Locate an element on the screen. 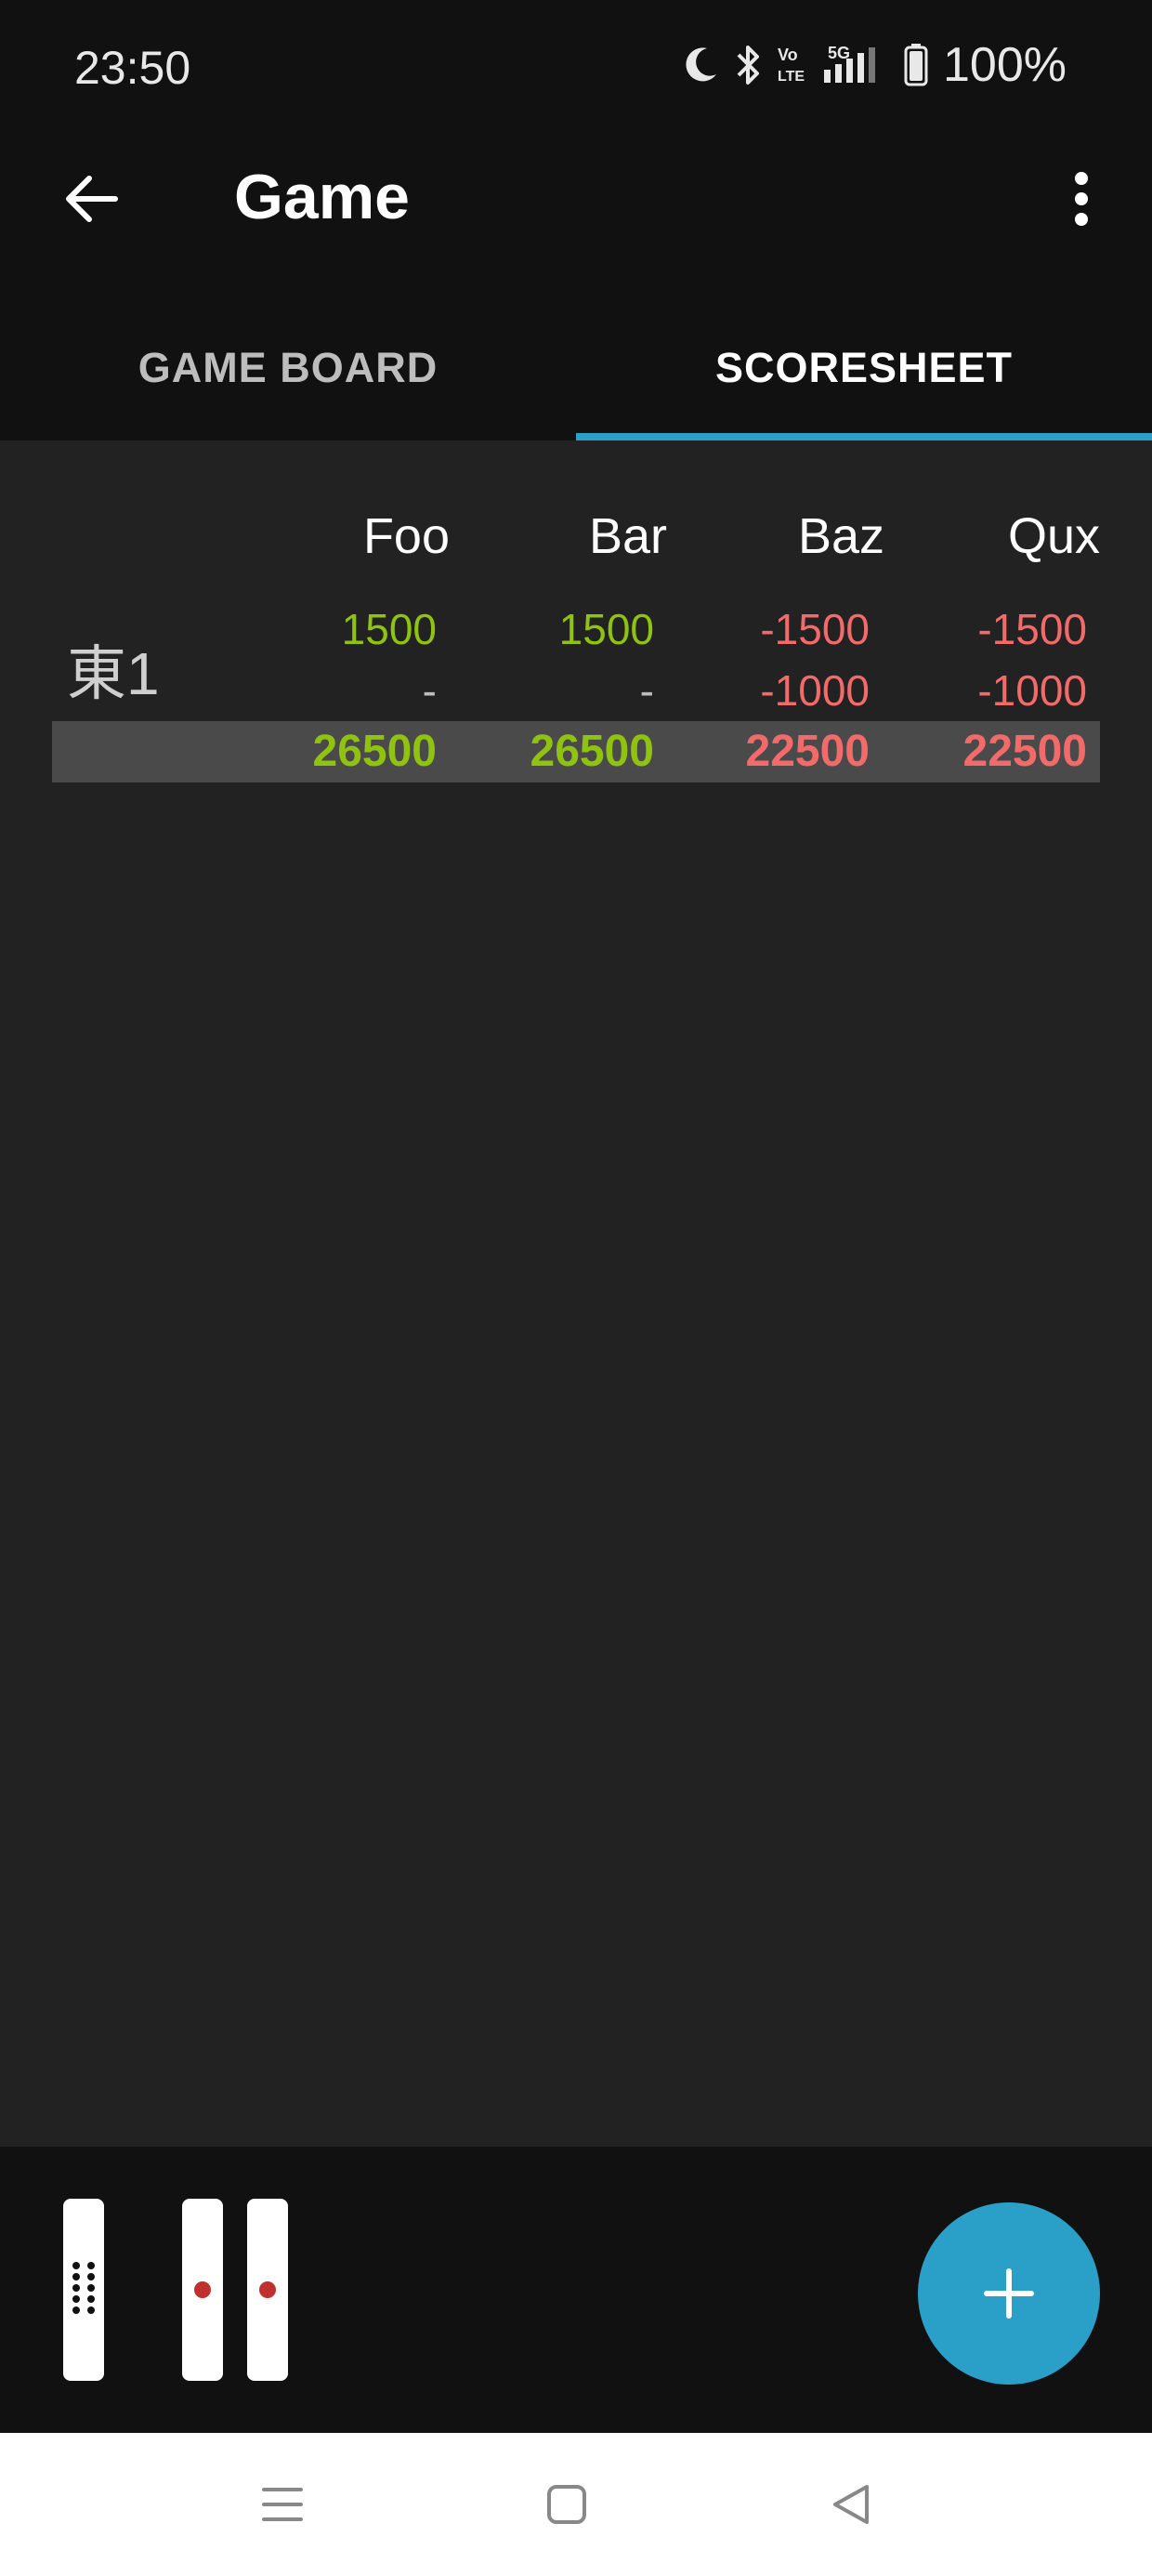 This screenshot has width=1152, height=2576. active-tab-indicator is located at coordinates (864, 436).